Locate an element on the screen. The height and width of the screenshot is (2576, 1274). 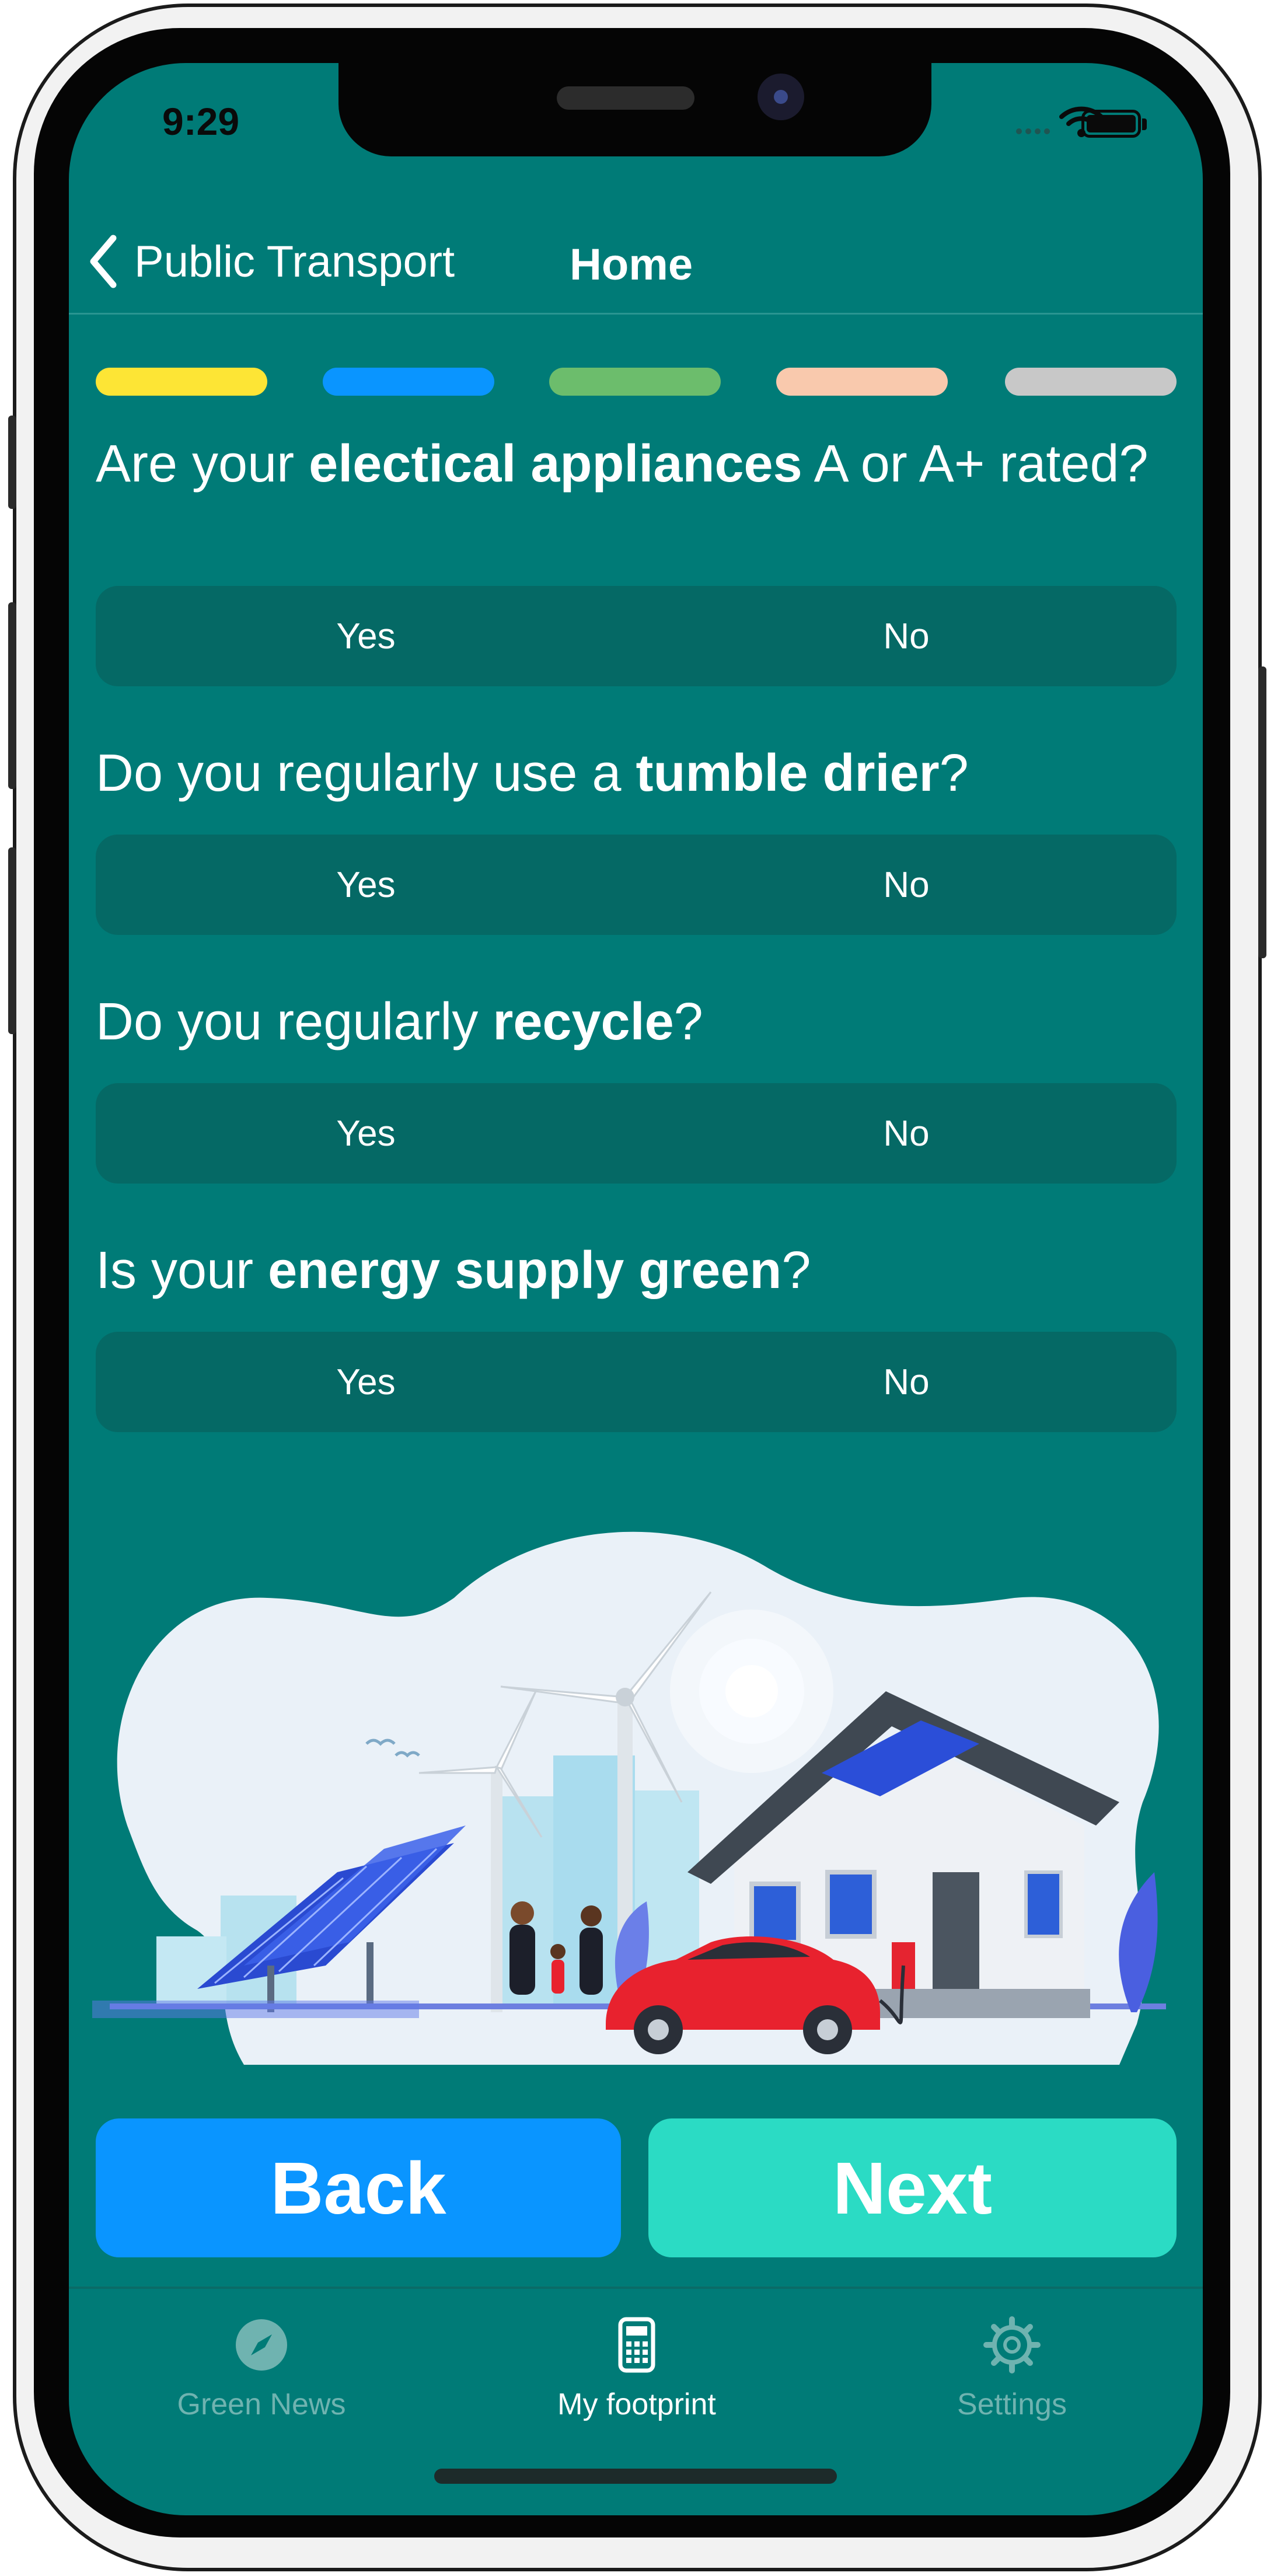
building is located at coordinates (191, 1971).